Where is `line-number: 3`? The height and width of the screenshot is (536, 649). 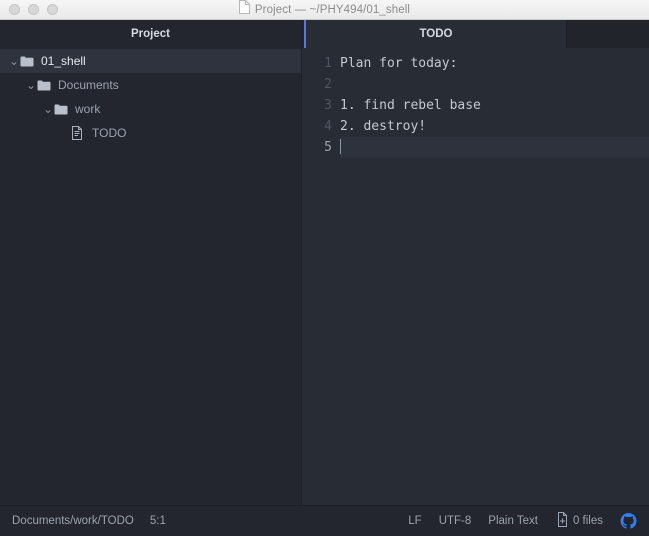
line-number: 3 is located at coordinates (328, 105).